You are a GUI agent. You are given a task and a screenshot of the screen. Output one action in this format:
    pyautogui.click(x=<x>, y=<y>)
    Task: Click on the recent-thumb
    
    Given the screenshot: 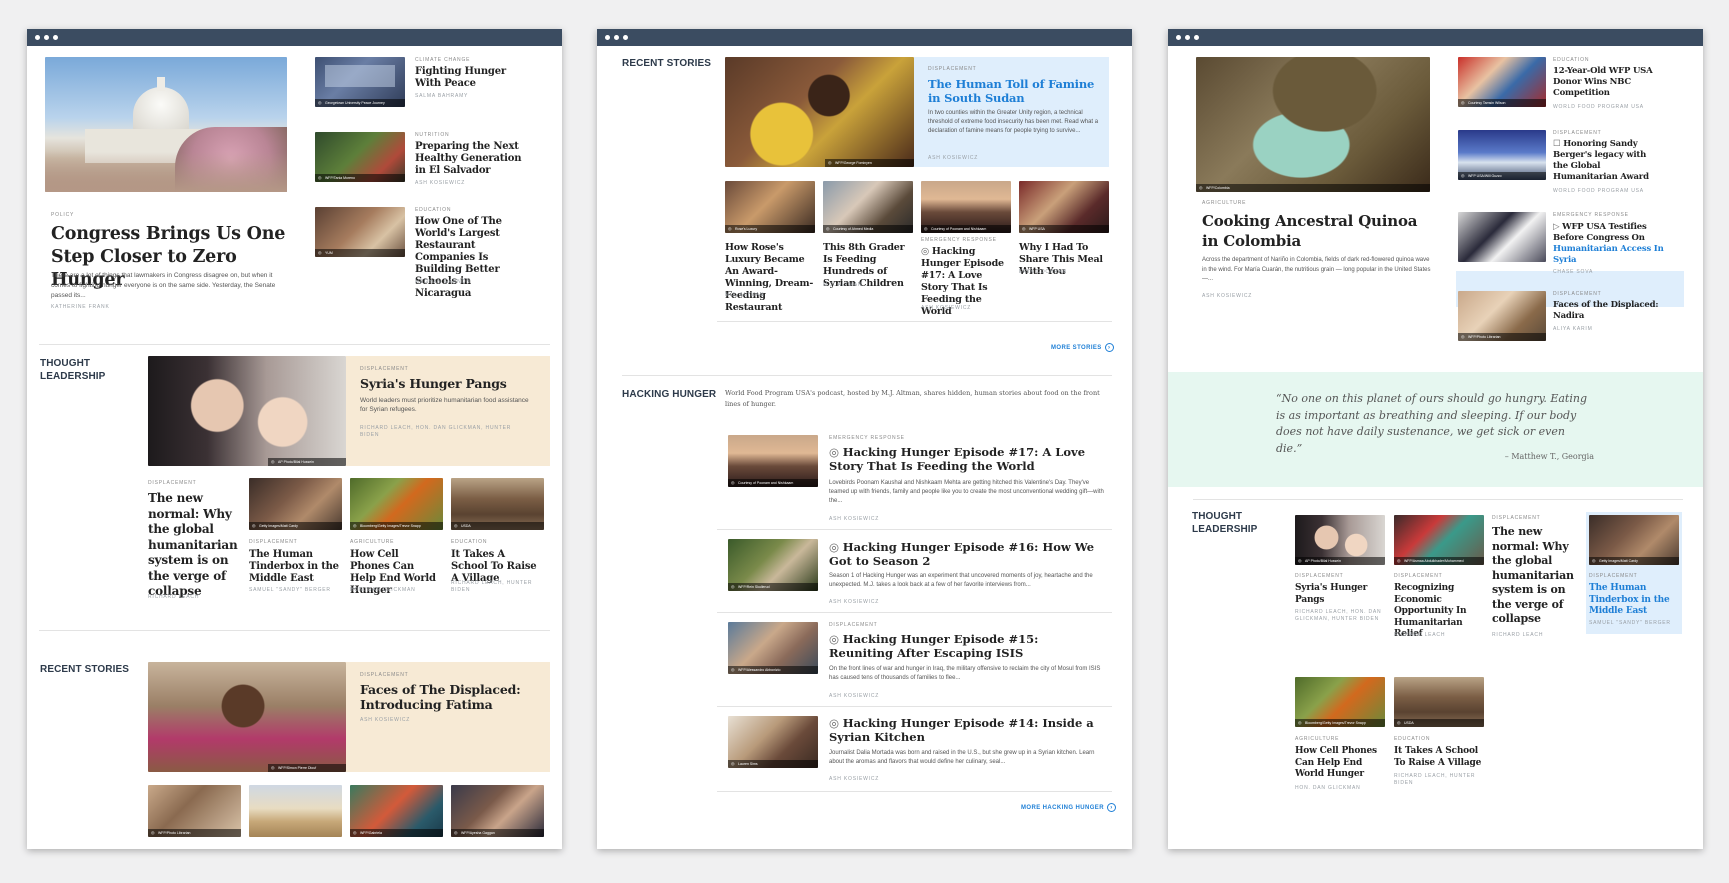 What is the action you would take?
    pyautogui.click(x=295, y=811)
    